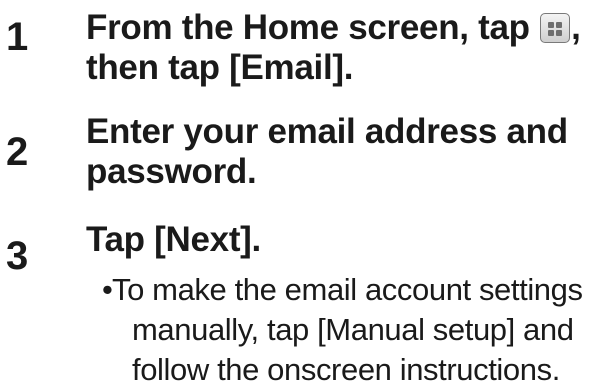  I want to click on step-line: From the Home screen, tap ,, so click(346, 28).